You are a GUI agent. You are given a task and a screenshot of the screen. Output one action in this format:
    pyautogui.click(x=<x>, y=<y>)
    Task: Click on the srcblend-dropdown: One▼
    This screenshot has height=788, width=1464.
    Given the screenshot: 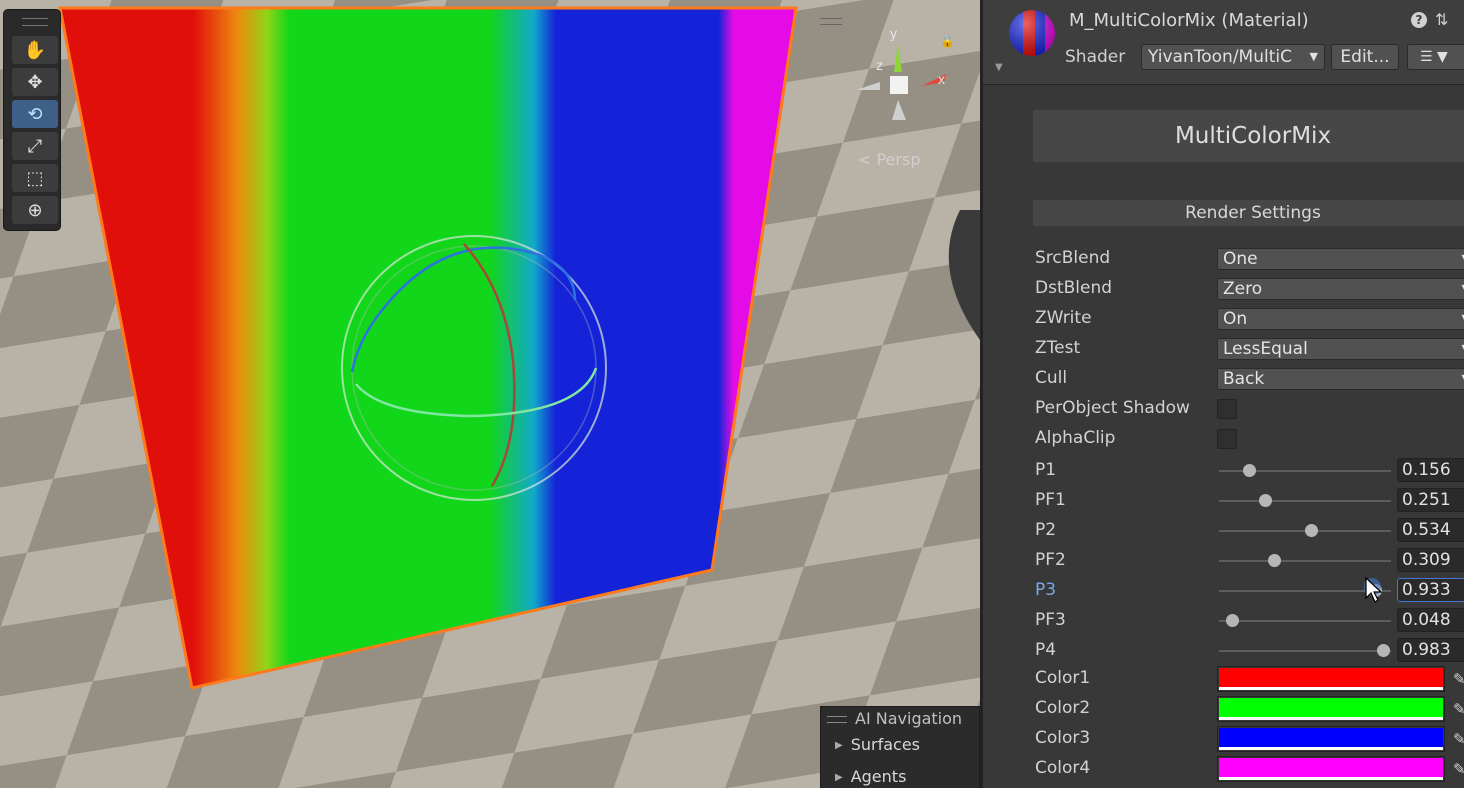 What is the action you would take?
    pyautogui.click(x=1340, y=259)
    